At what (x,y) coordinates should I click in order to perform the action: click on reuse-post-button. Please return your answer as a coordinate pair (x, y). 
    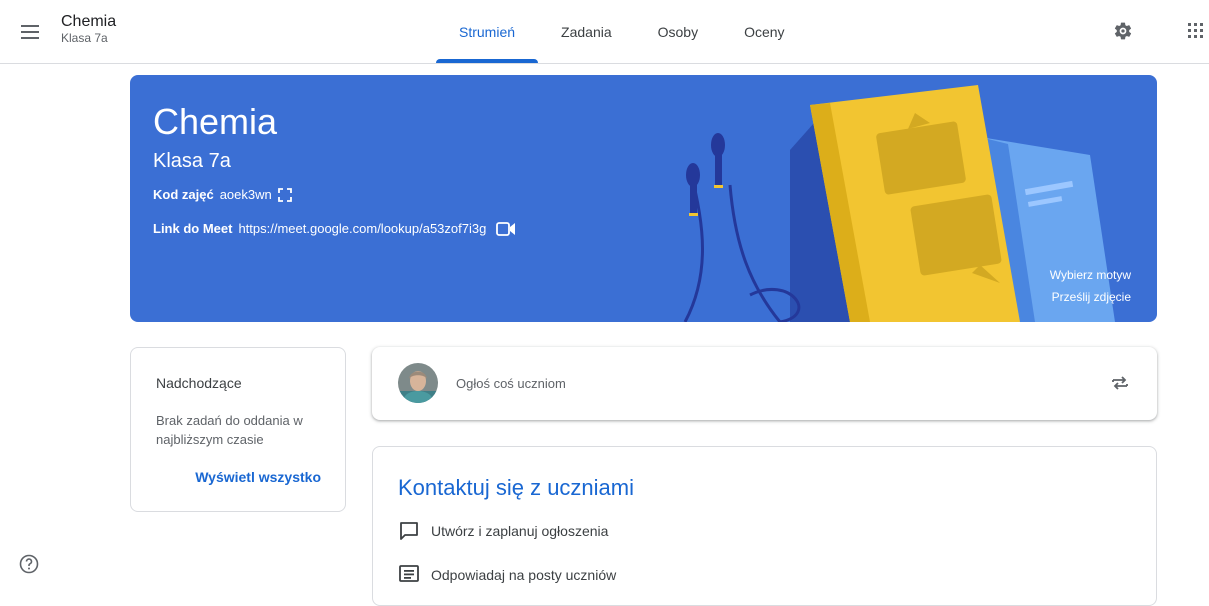
    Looking at the image, I should click on (1120, 383).